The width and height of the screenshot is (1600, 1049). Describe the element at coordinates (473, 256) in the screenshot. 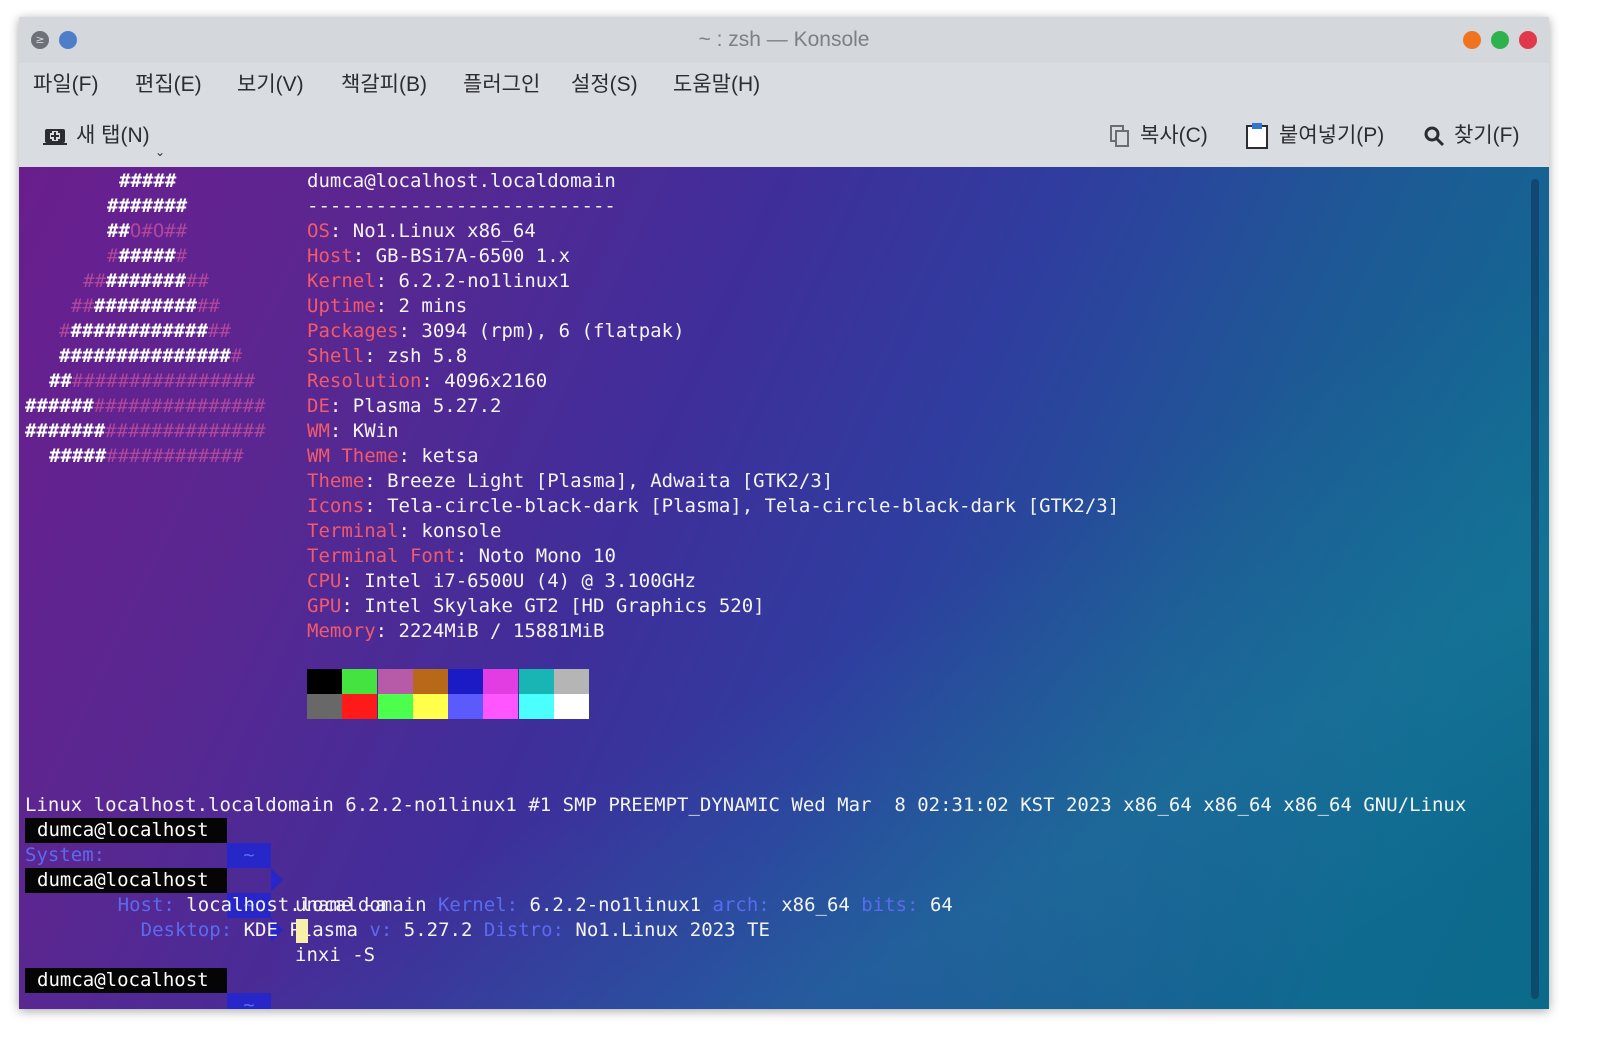

I see `neofetch-info-value: GB-BSi7A-6500 1.x` at that location.